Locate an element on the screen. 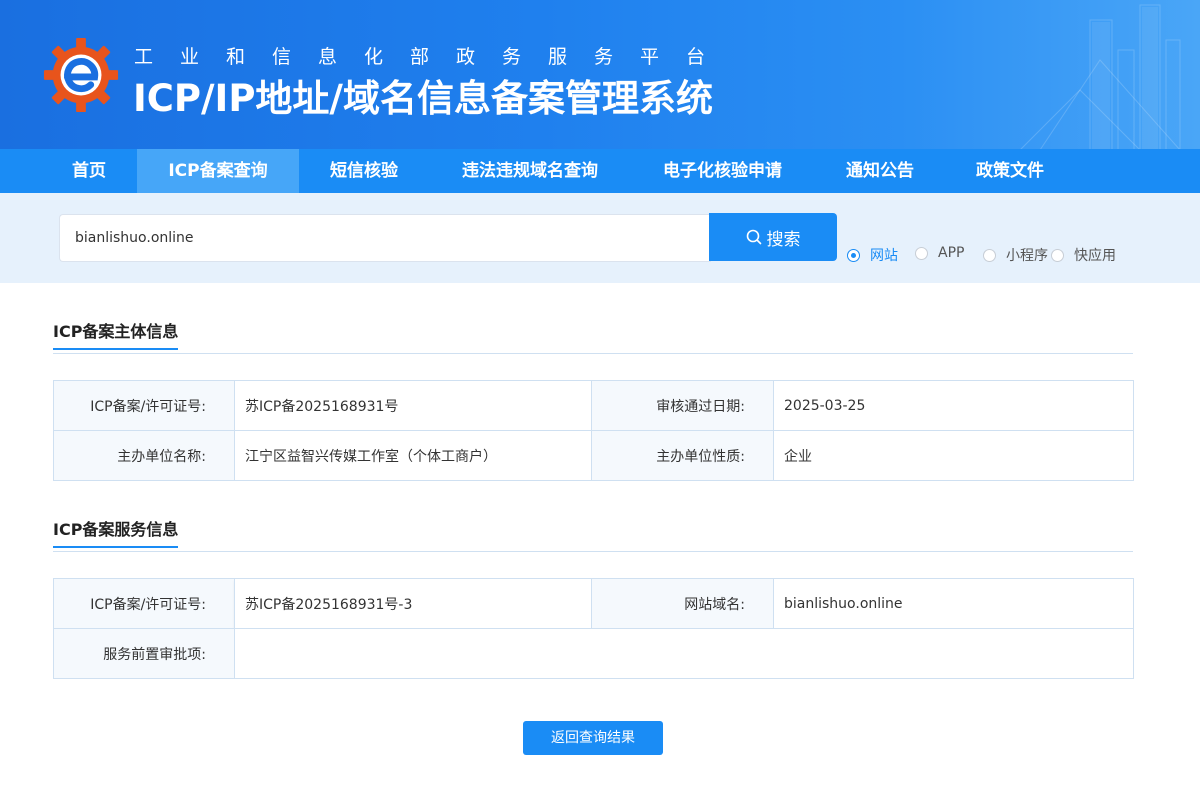 The height and width of the screenshot is (807, 1200). nav-item-policy-docs: 政策文件 is located at coordinates (1010, 171).